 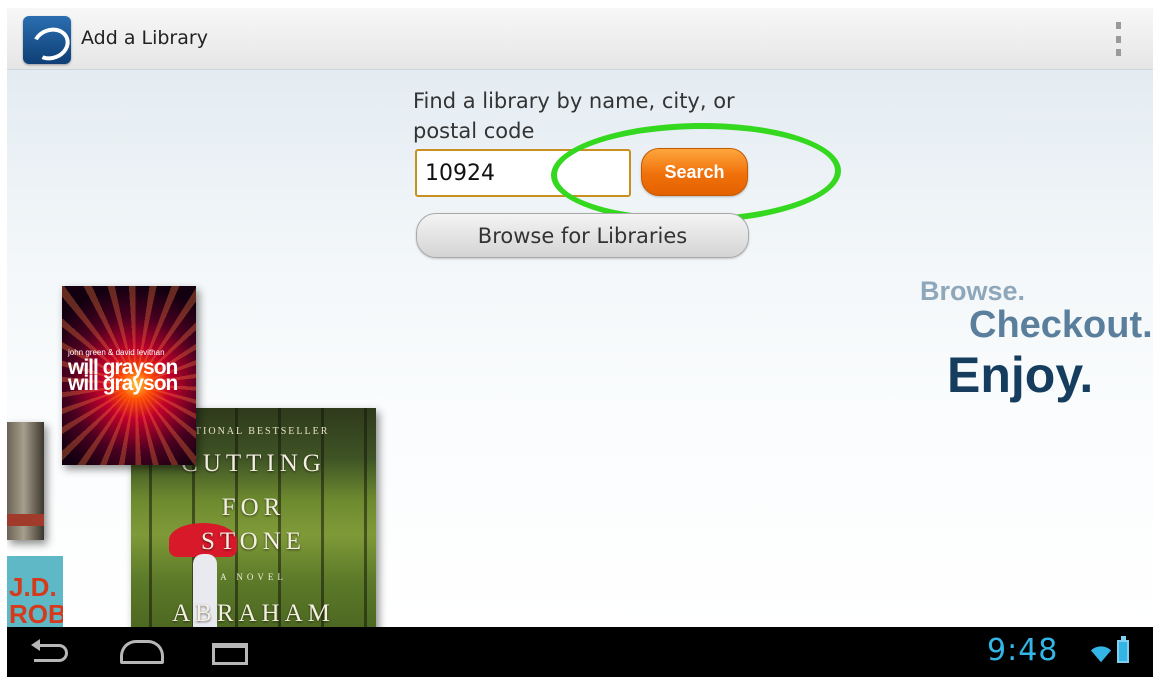 I want to click on library-search-input, so click(x=523, y=173).